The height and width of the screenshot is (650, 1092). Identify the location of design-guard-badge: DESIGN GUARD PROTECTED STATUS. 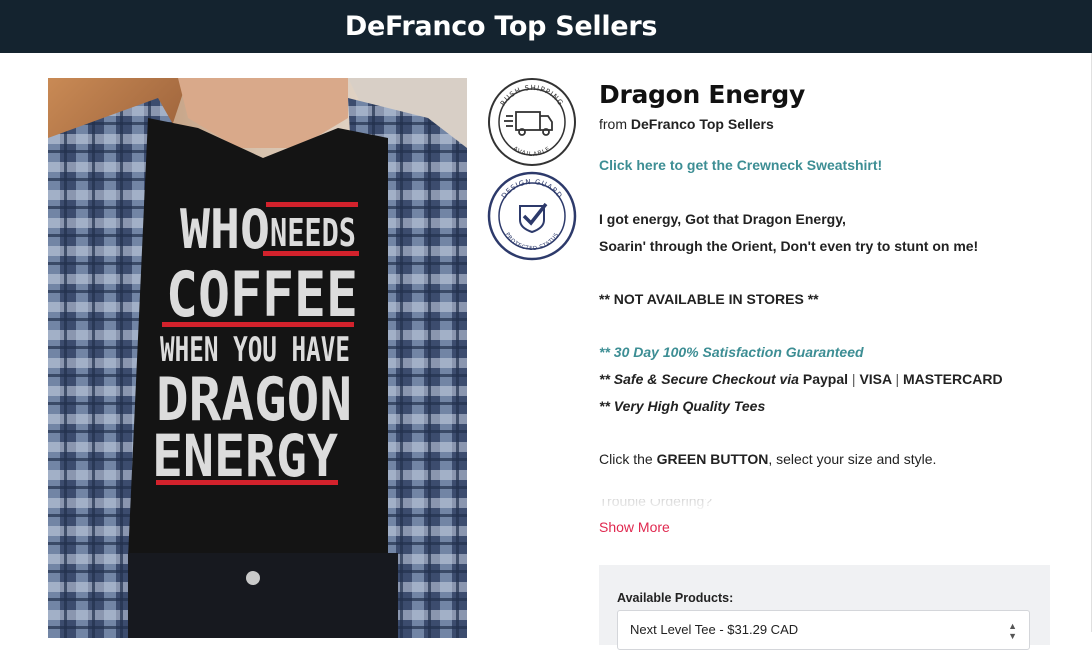
(532, 216).